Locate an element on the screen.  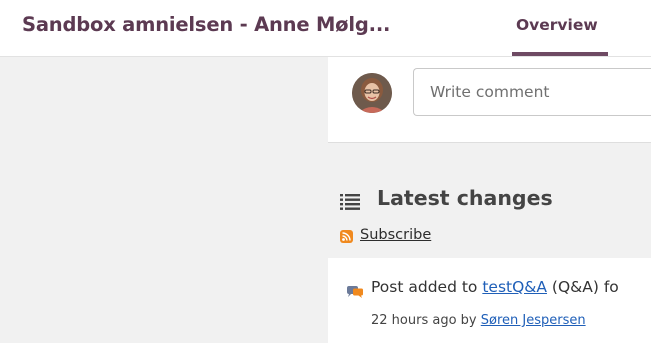
tab-active-indicator is located at coordinates (560, 54).